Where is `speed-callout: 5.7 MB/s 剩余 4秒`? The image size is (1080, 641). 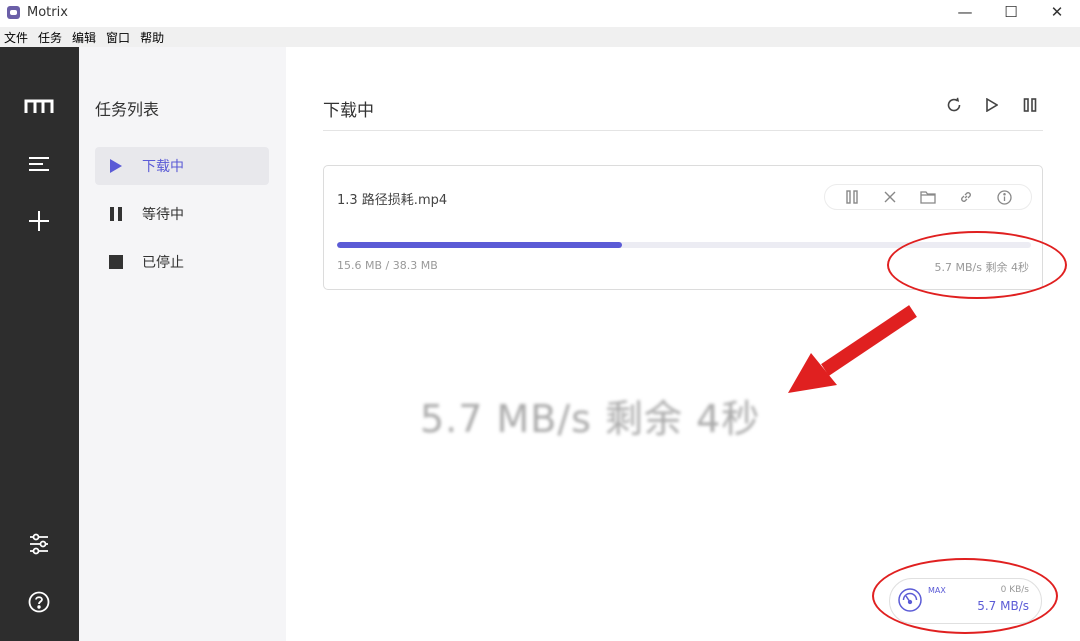
speed-callout: 5.7 MB/s 剩余 4秒 is located at coordinates (590, 419).